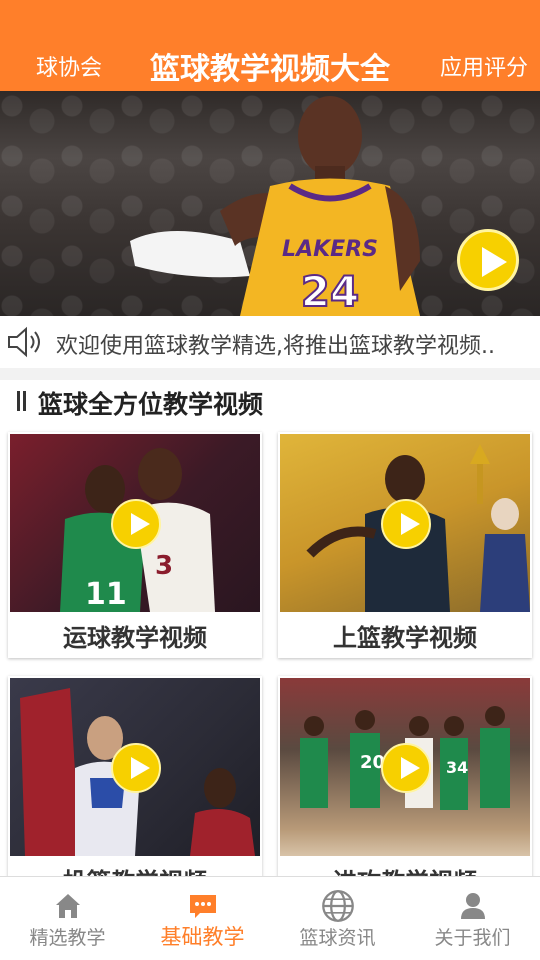  I want to click on card-caption: 上篮教学视频, so click(405, 638).